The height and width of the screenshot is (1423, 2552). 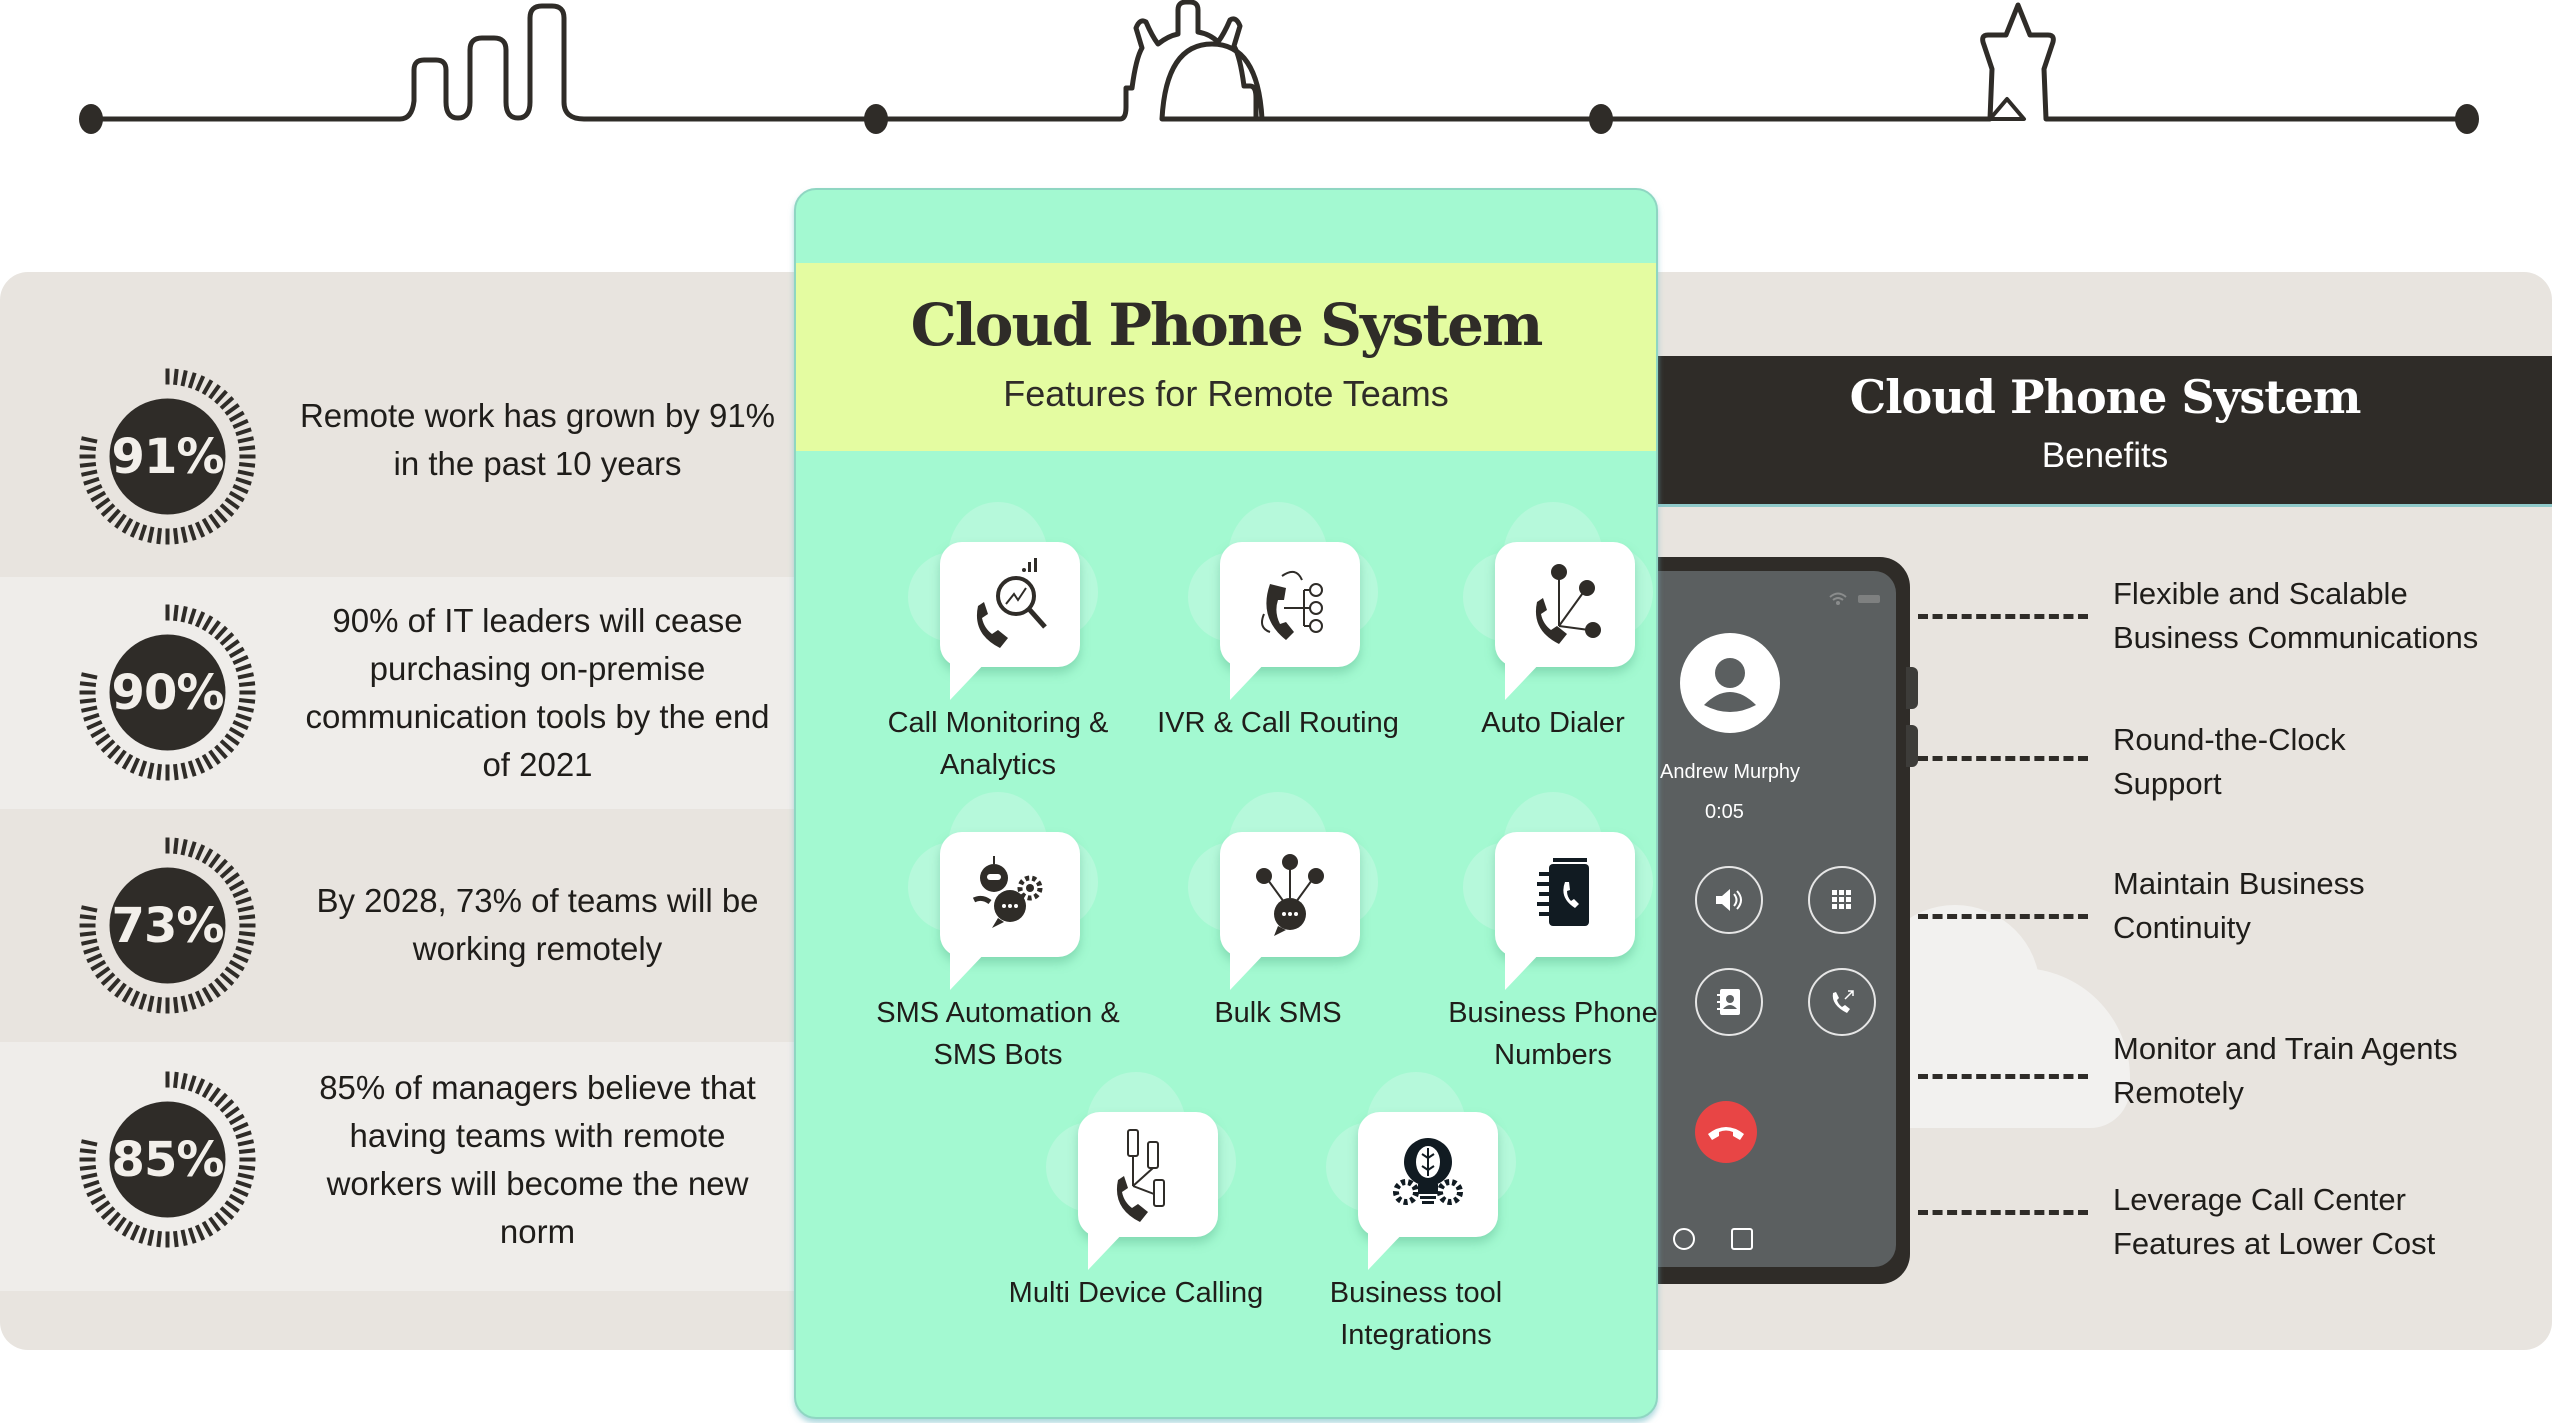 What do you see at coordinates (1724, 812) in the screenshot?
I see `call-timer: 0:05` at bounding box center [1724, 812].